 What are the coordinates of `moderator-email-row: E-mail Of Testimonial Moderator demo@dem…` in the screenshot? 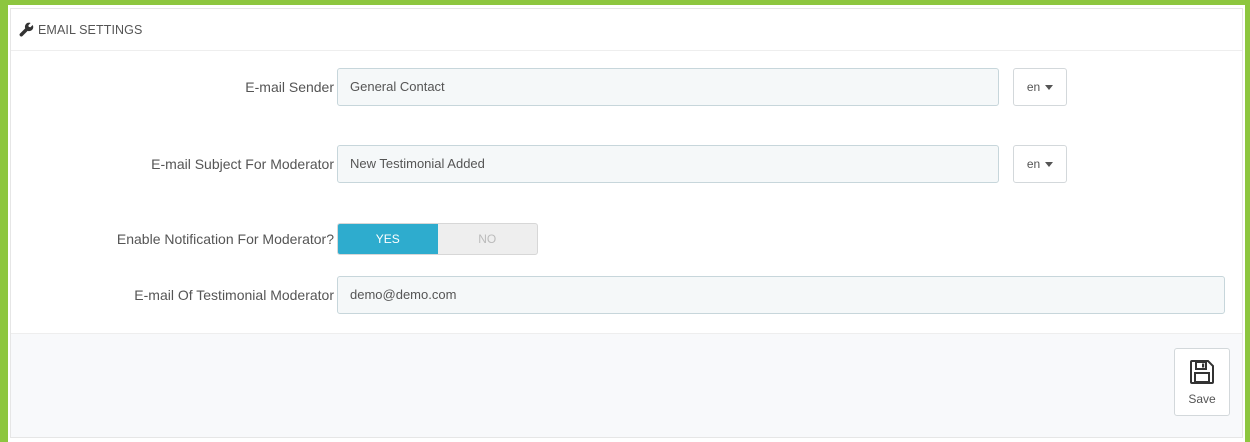 It's located at (627, 295).